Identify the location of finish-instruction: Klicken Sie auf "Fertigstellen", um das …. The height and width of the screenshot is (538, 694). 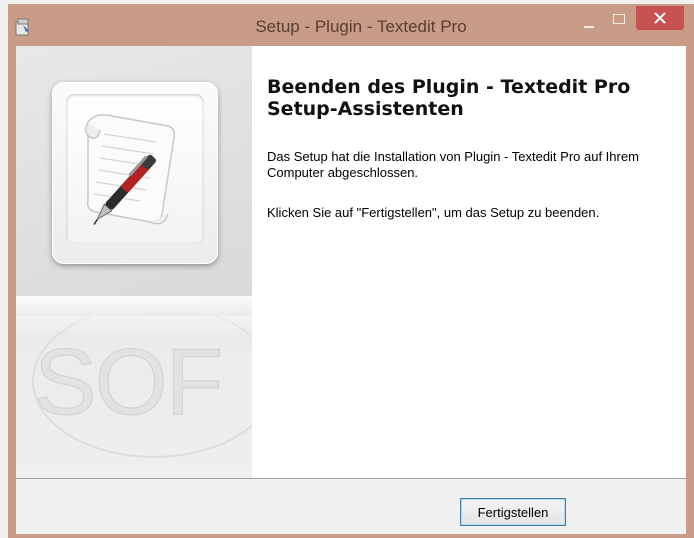
(433, 212).